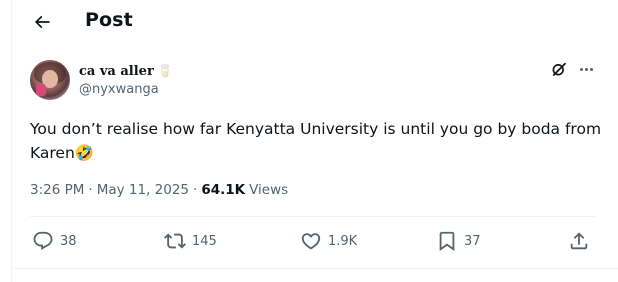 This screenshot has width=618, height=282. I want to click on grok-icon, so click(559, 69).